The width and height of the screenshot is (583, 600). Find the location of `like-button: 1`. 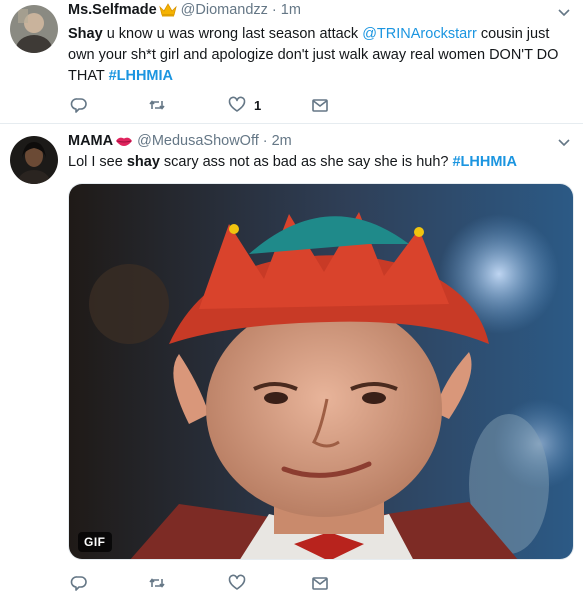

like-button: 1 is located at coordinates (244, 105).